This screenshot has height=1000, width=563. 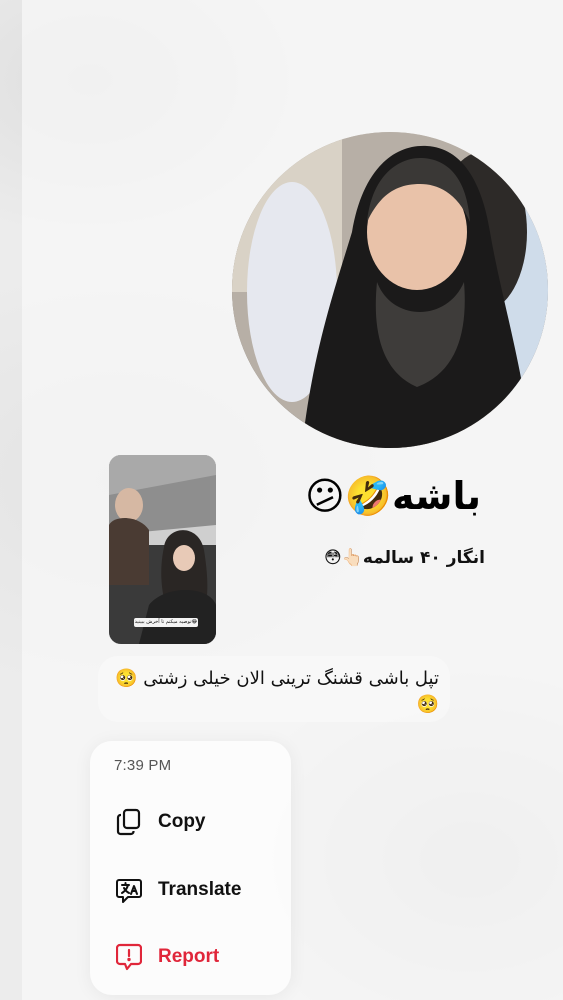 What do you see at coordinates (129, 890) in the screenshot?
I see `translate-icon` at bounding box center [129, 890].